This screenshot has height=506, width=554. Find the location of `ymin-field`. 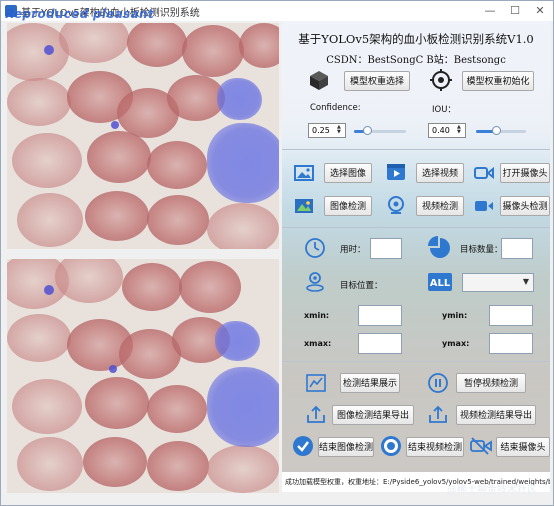

ymin-field is located at coordinates (511, 315).